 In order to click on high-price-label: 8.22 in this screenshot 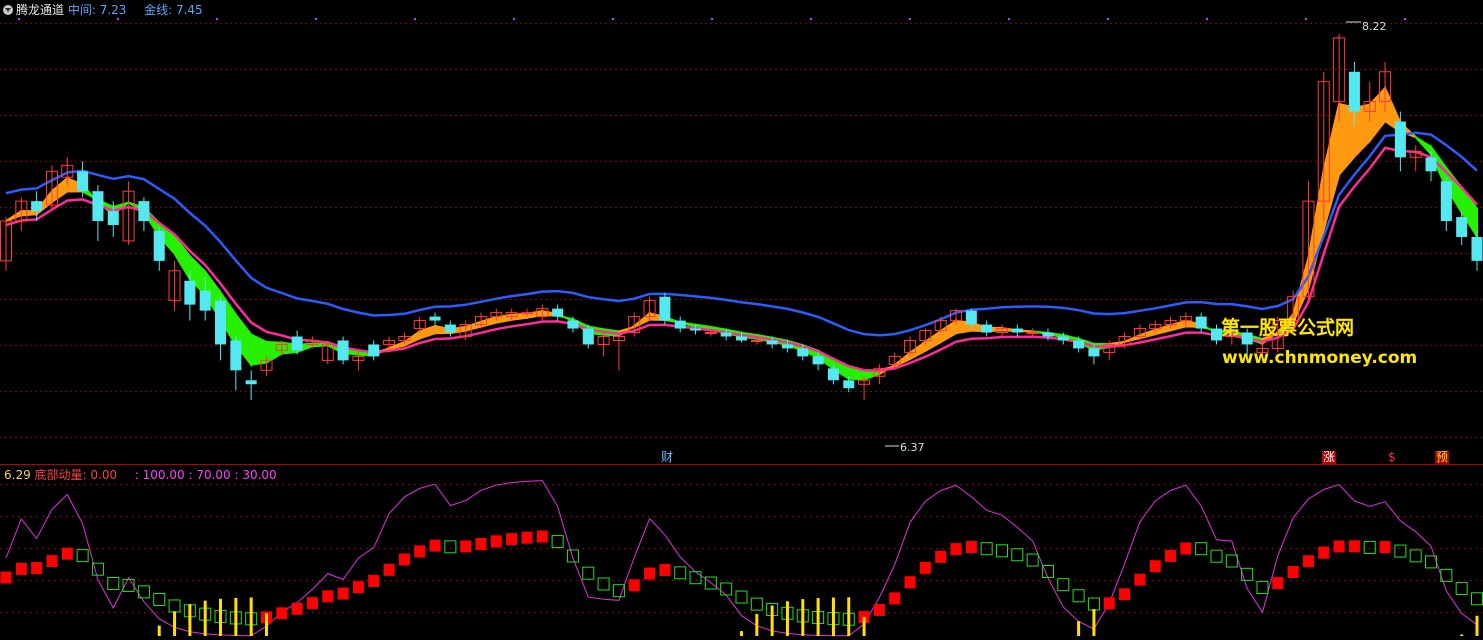, I will do `click(1374, 26)`.